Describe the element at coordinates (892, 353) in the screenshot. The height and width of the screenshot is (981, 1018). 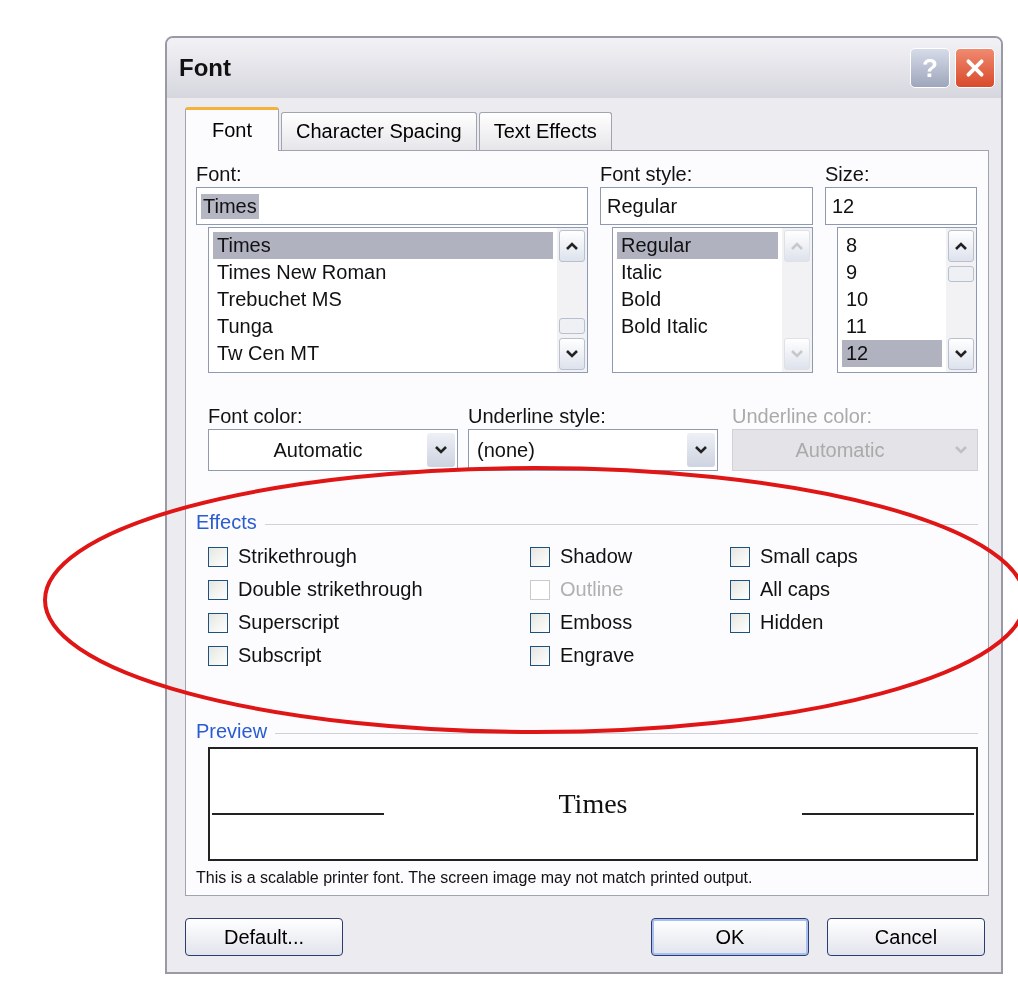
I see `list-item: 12` at that location.